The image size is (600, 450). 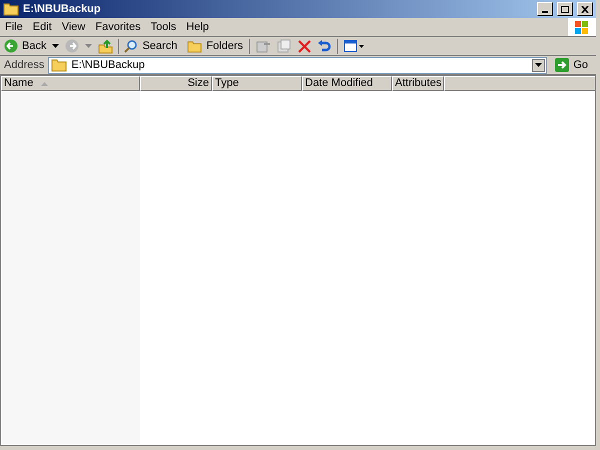 What do you see at coordinates (257, 83) in the screenshot?
I see `column-header: Type` at bounding box center [257, 83].